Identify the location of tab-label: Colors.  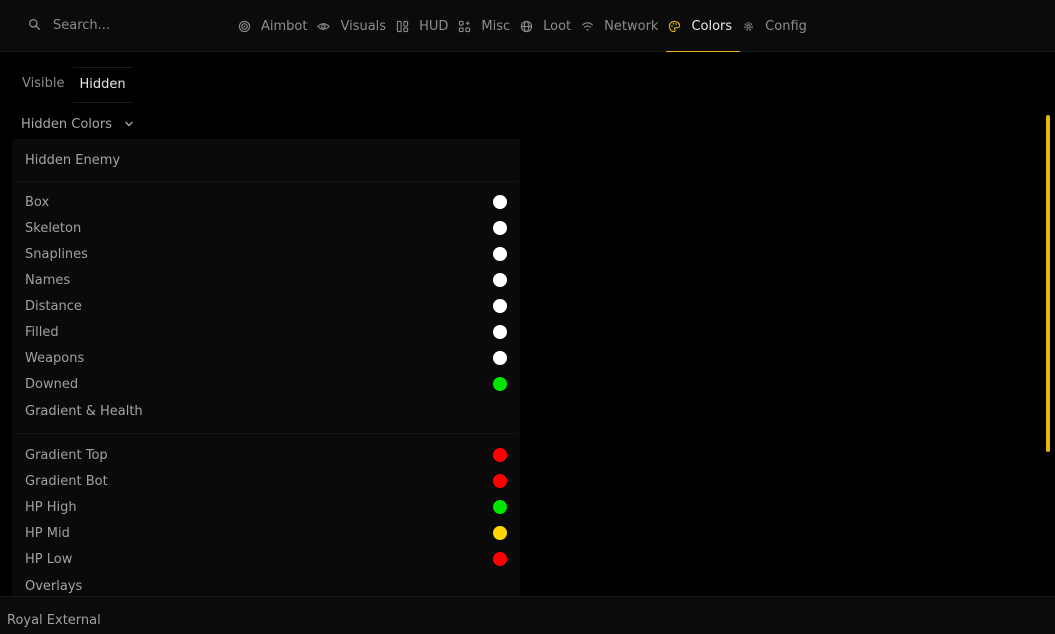
(712, 26).